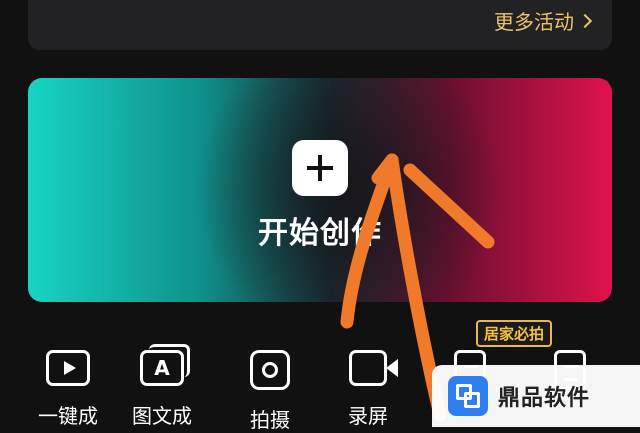  I want to click on start-creating-label: 开始创作, so click(320, 233).